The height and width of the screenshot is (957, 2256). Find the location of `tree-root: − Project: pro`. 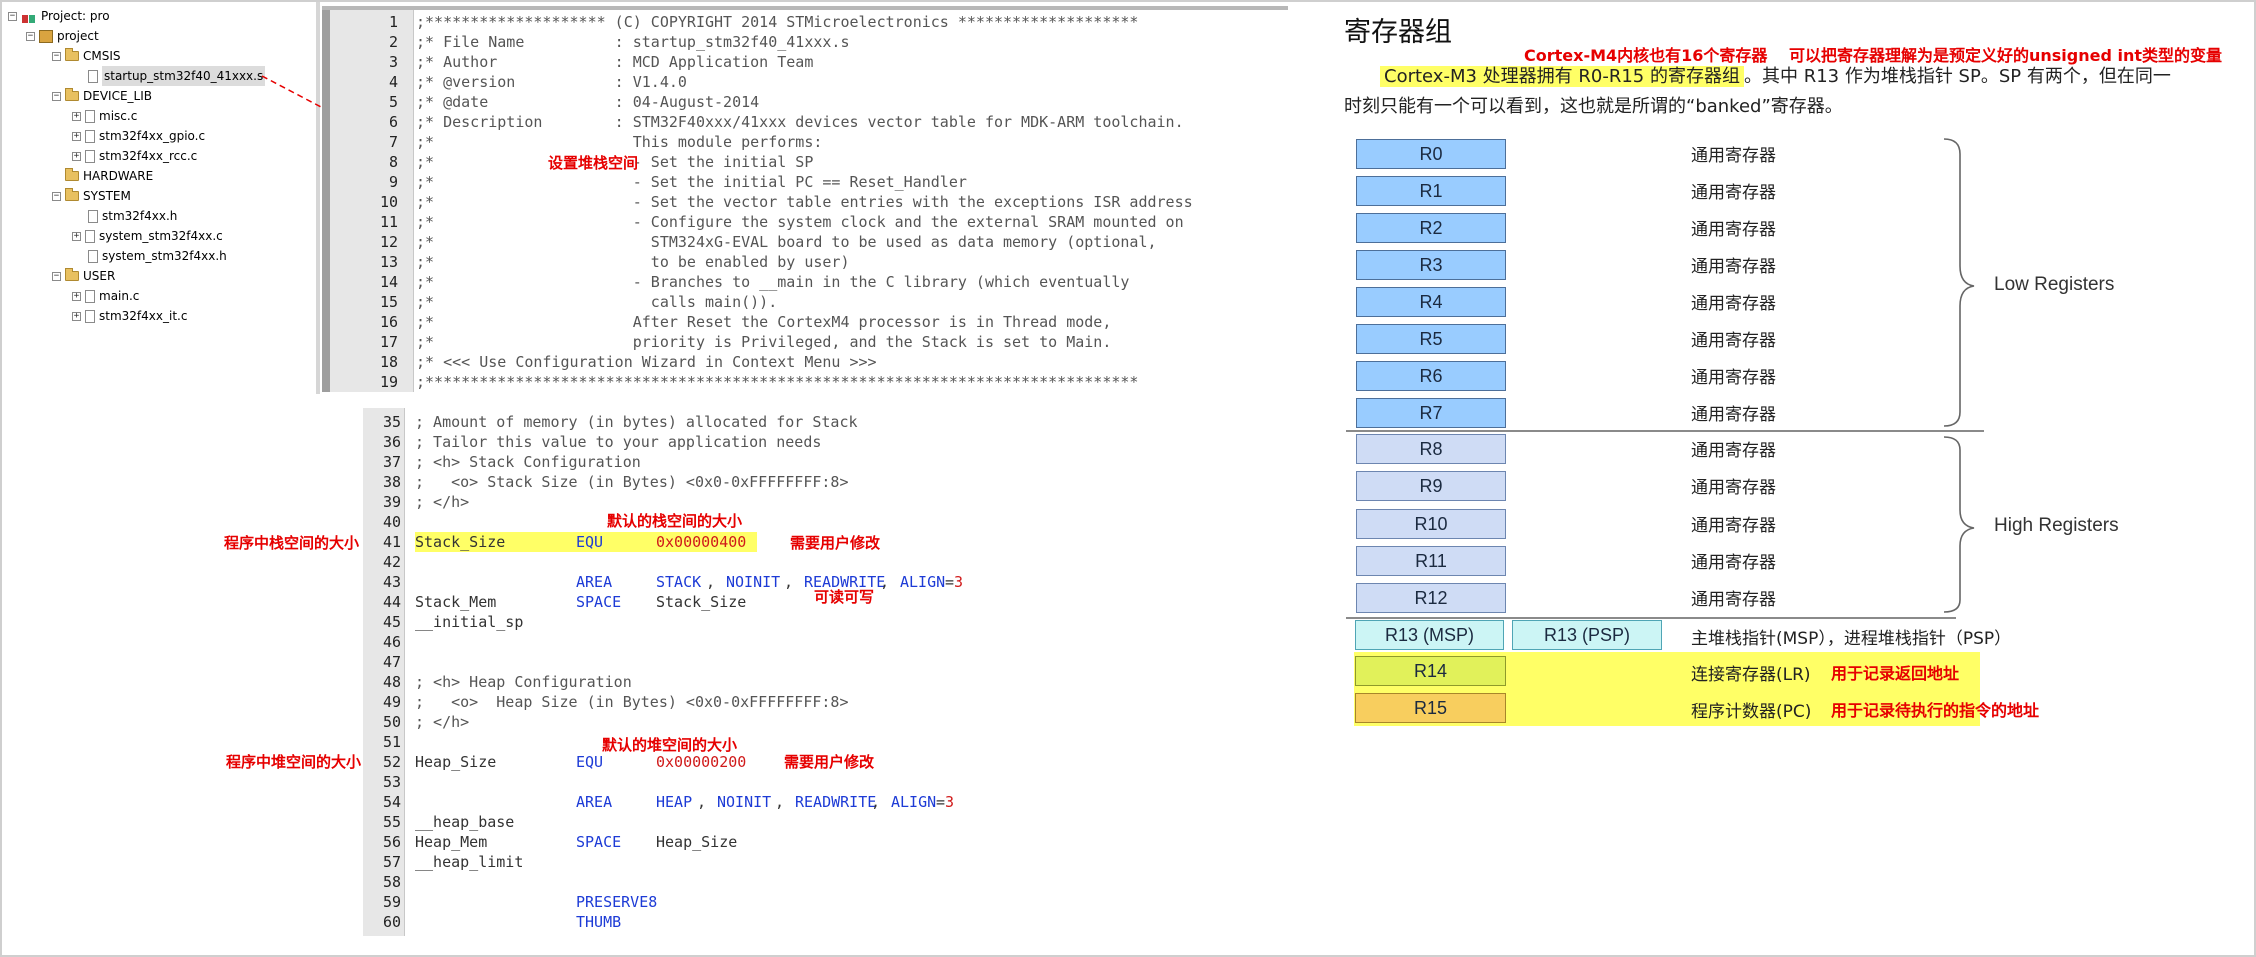

tree-root: − Project: pro is located at coordinates (59, 16).